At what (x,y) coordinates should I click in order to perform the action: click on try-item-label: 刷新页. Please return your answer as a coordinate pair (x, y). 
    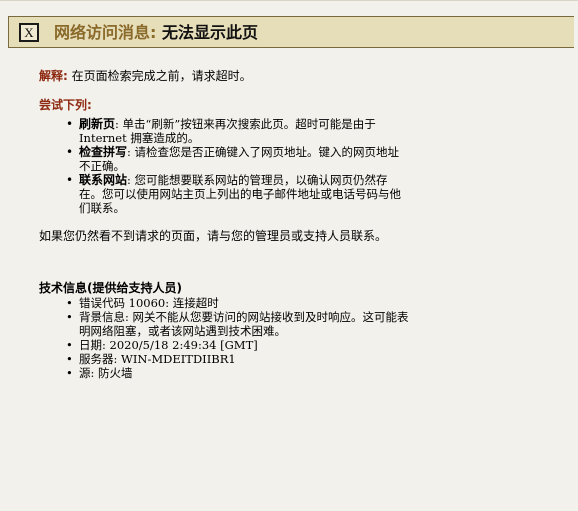
    Looking at the image, I should click on (97, 124).